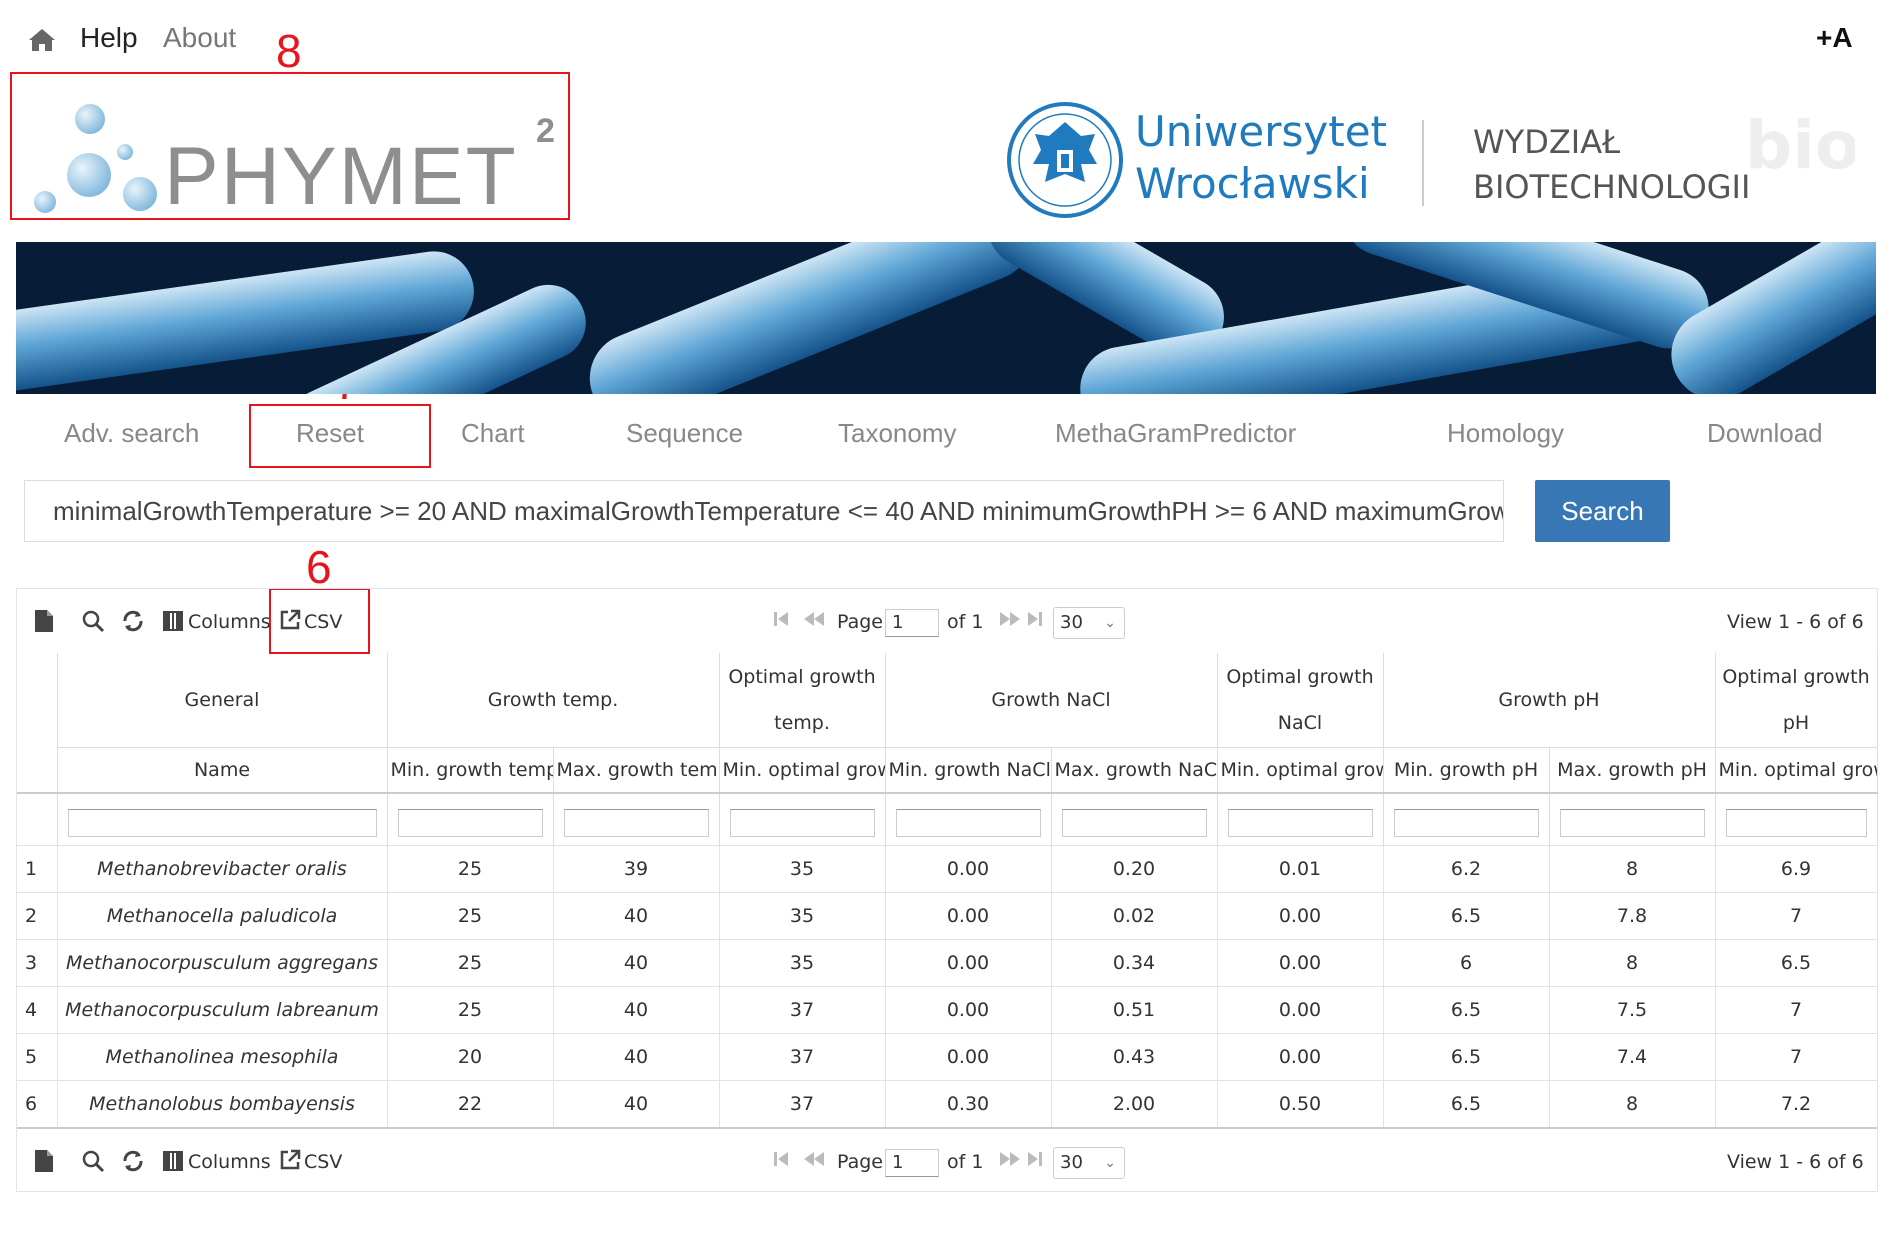 The height and width of the screenshot is (1258, 1890). What do you see at coordinates (1134, 770) in the screenshot?
I see `column-header: Max. growth NaCl` at bounding box center [1134, 770].